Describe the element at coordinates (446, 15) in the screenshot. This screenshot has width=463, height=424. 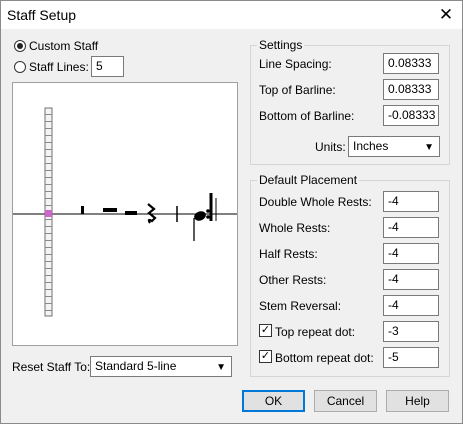
I see `close-icon: ✕` at that location.